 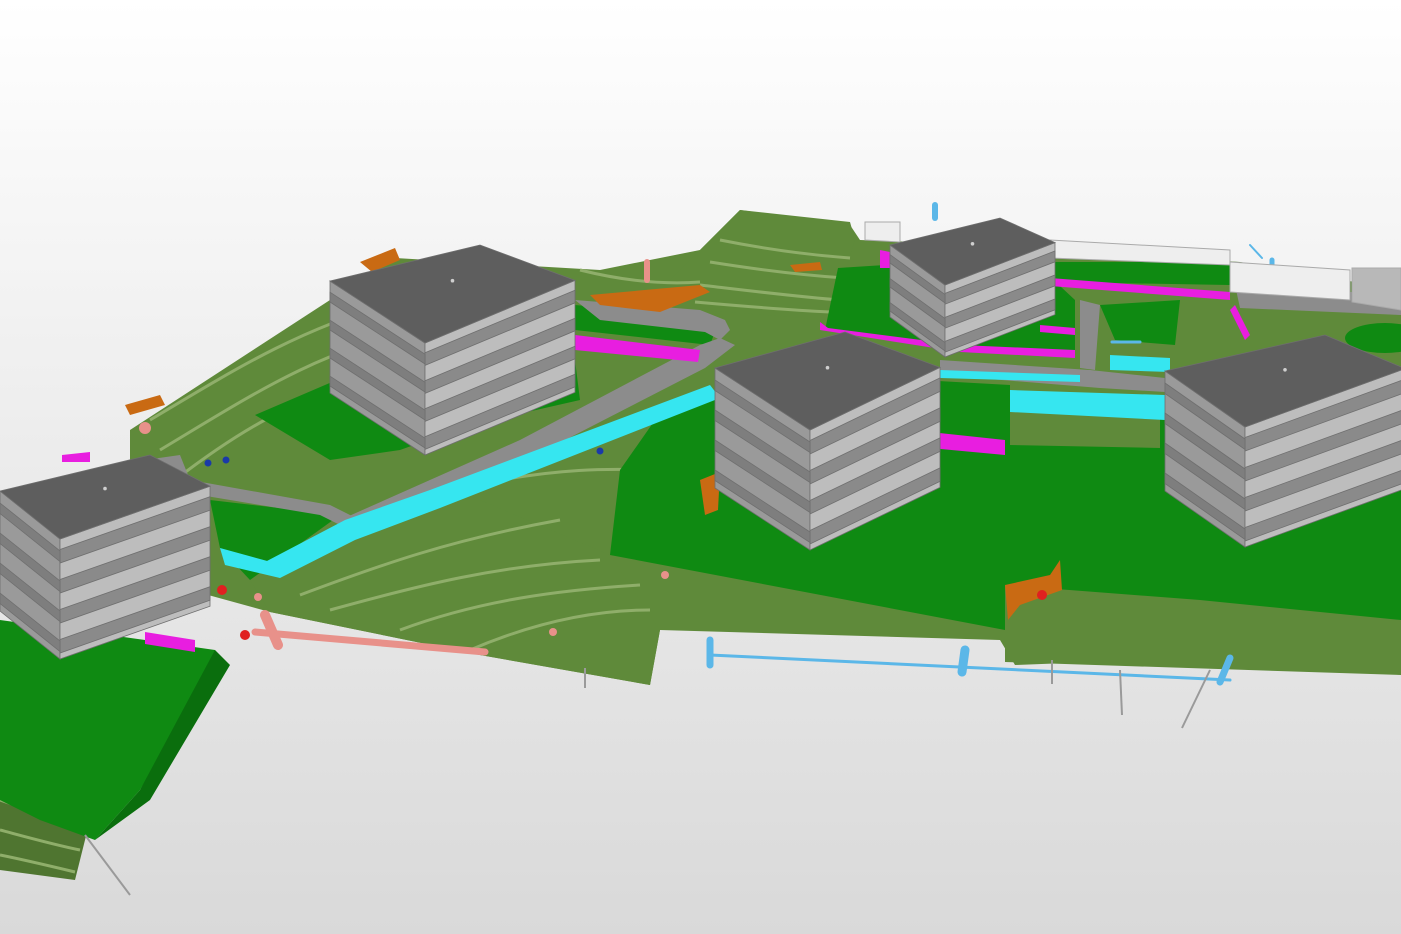 I want to click on utility-pipe-sewer-riser, so click(x=271, y=630).